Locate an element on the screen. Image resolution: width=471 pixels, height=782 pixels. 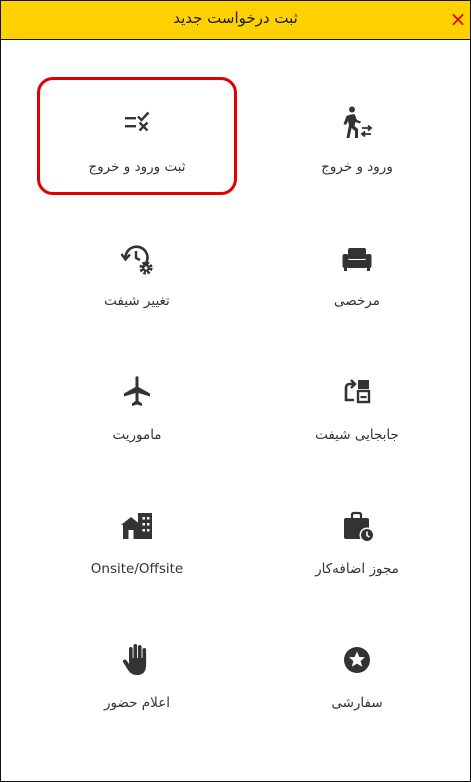
tile-custom: سفارشی is located at coordinates (357, 672).